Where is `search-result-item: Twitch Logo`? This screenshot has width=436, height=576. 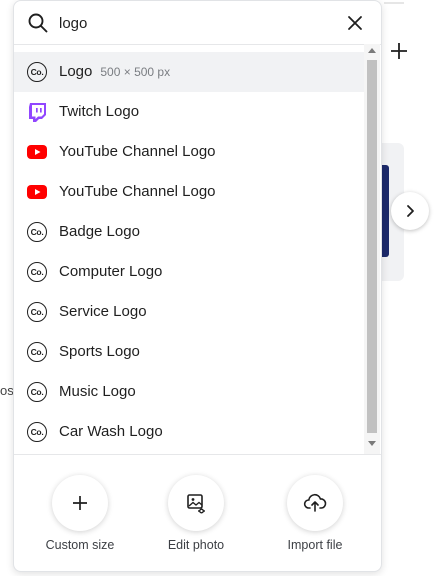
search-result-item: Twitch Logo is located at coordinates (189, 112).